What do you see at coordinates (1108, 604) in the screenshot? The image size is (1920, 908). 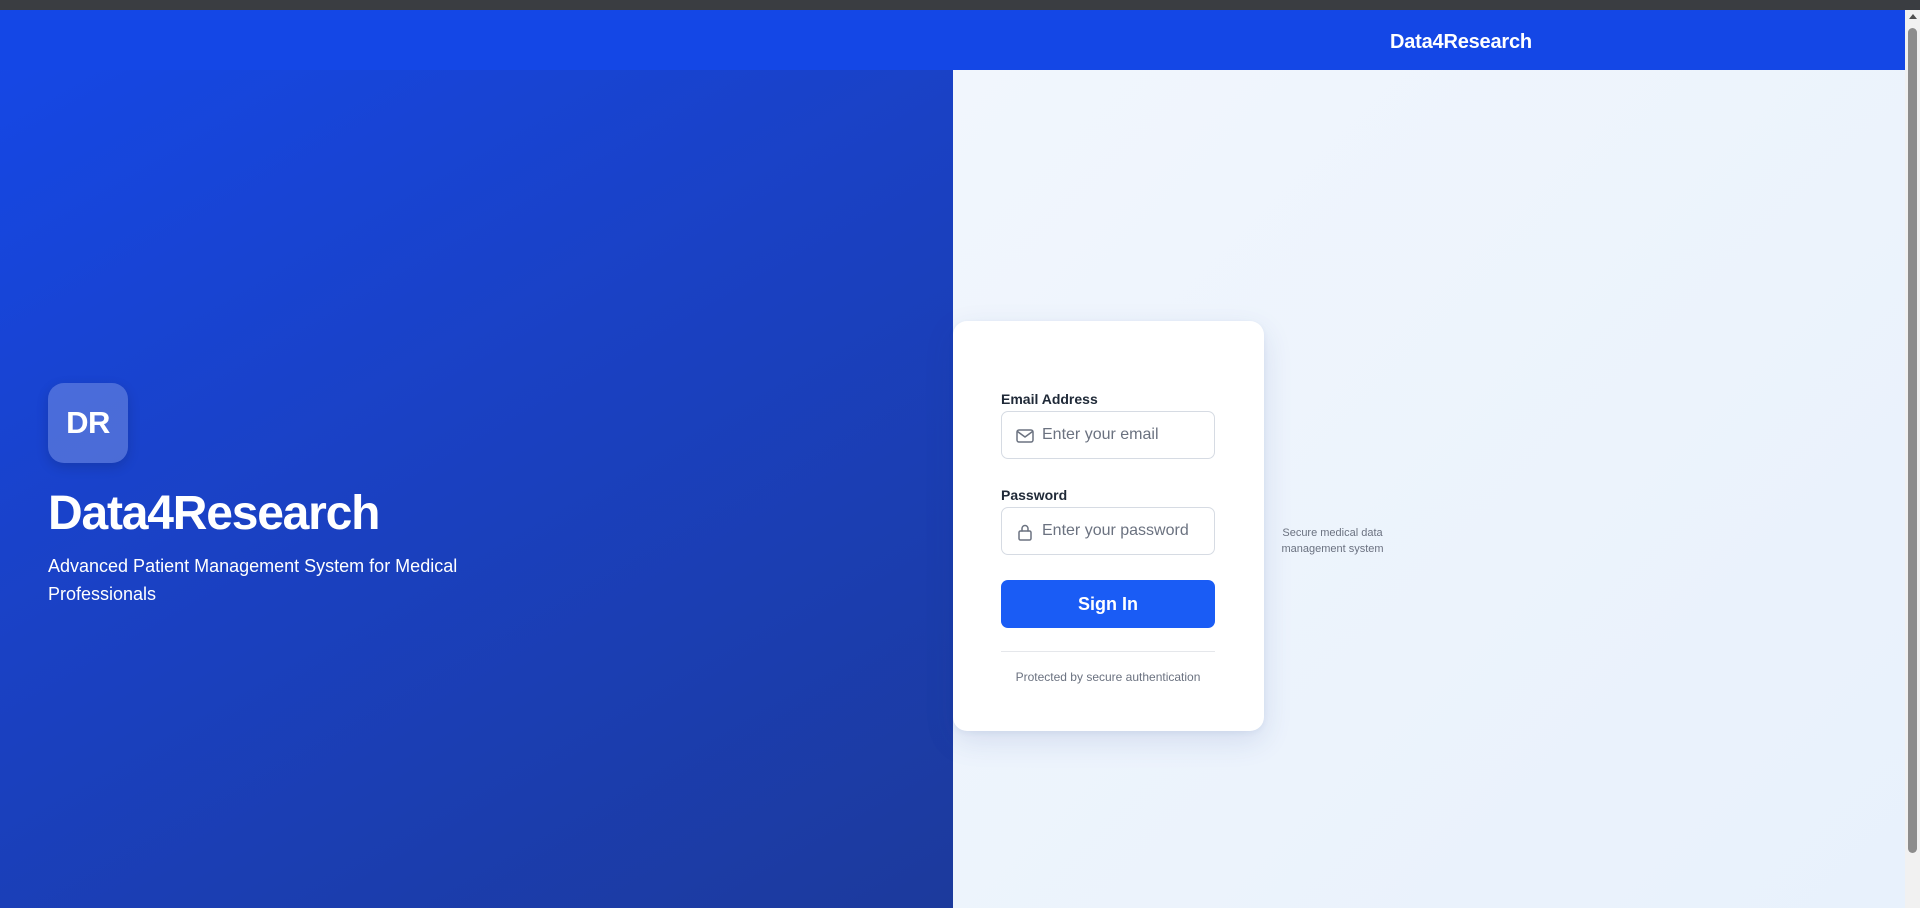 I see `sign-in-button: Sign In` at bounding box center [1108, 604].